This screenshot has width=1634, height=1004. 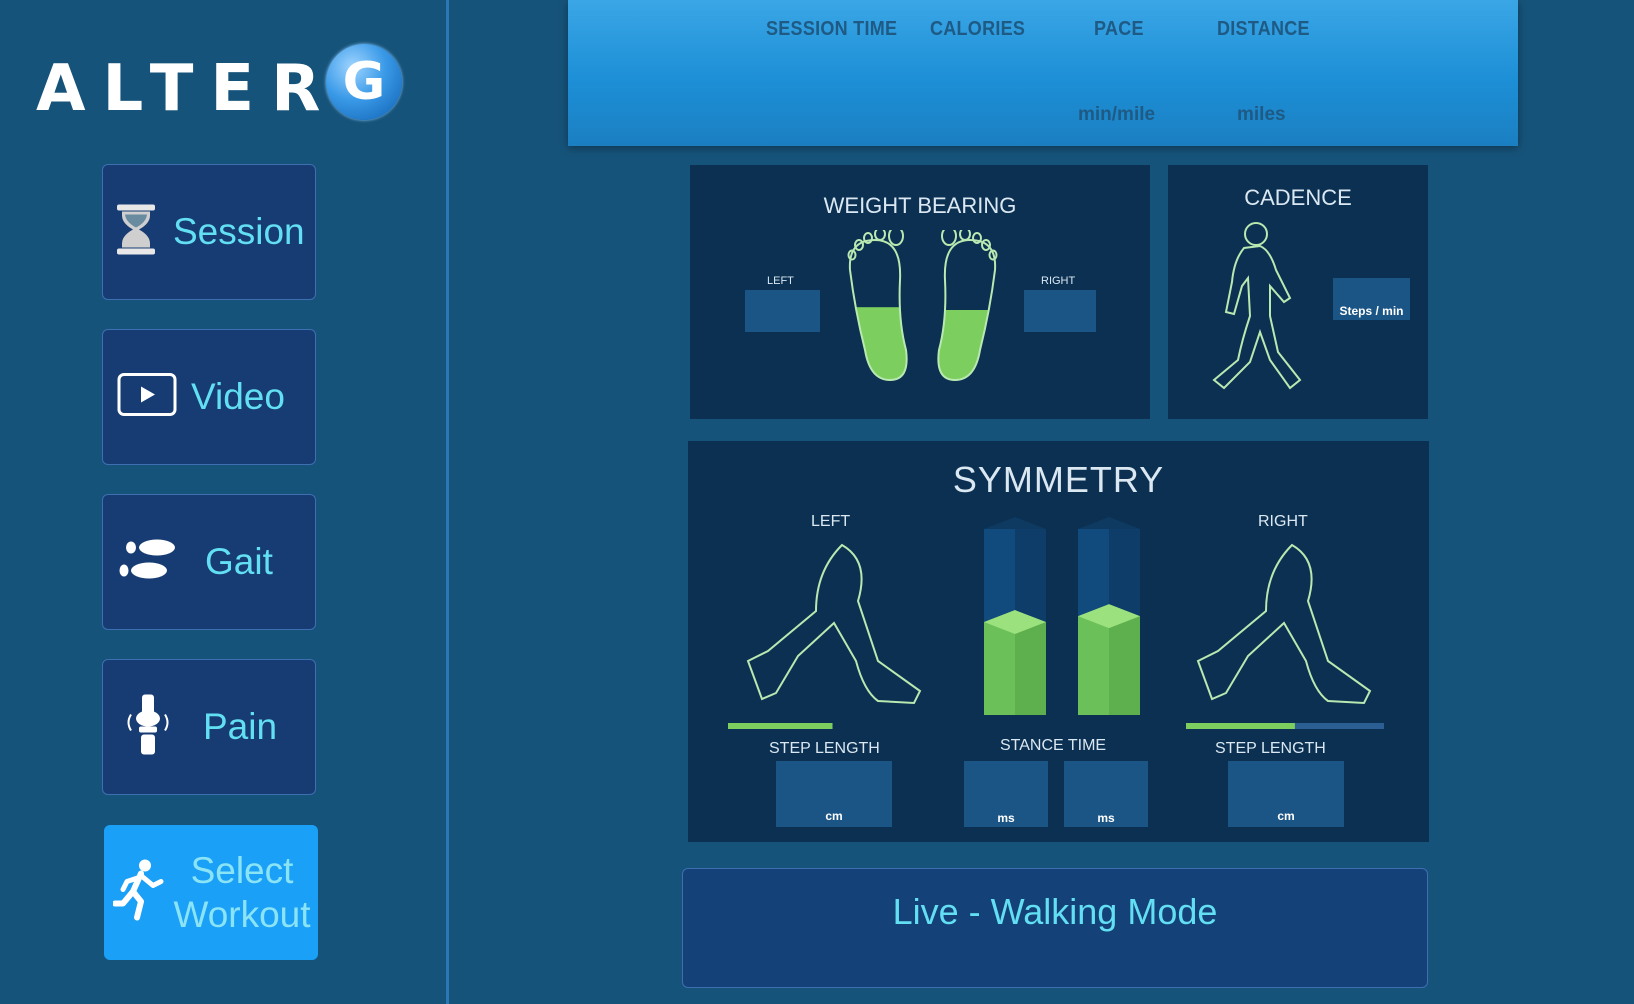 I want to click on pain-button: Pain, so click(x=209, y=727).